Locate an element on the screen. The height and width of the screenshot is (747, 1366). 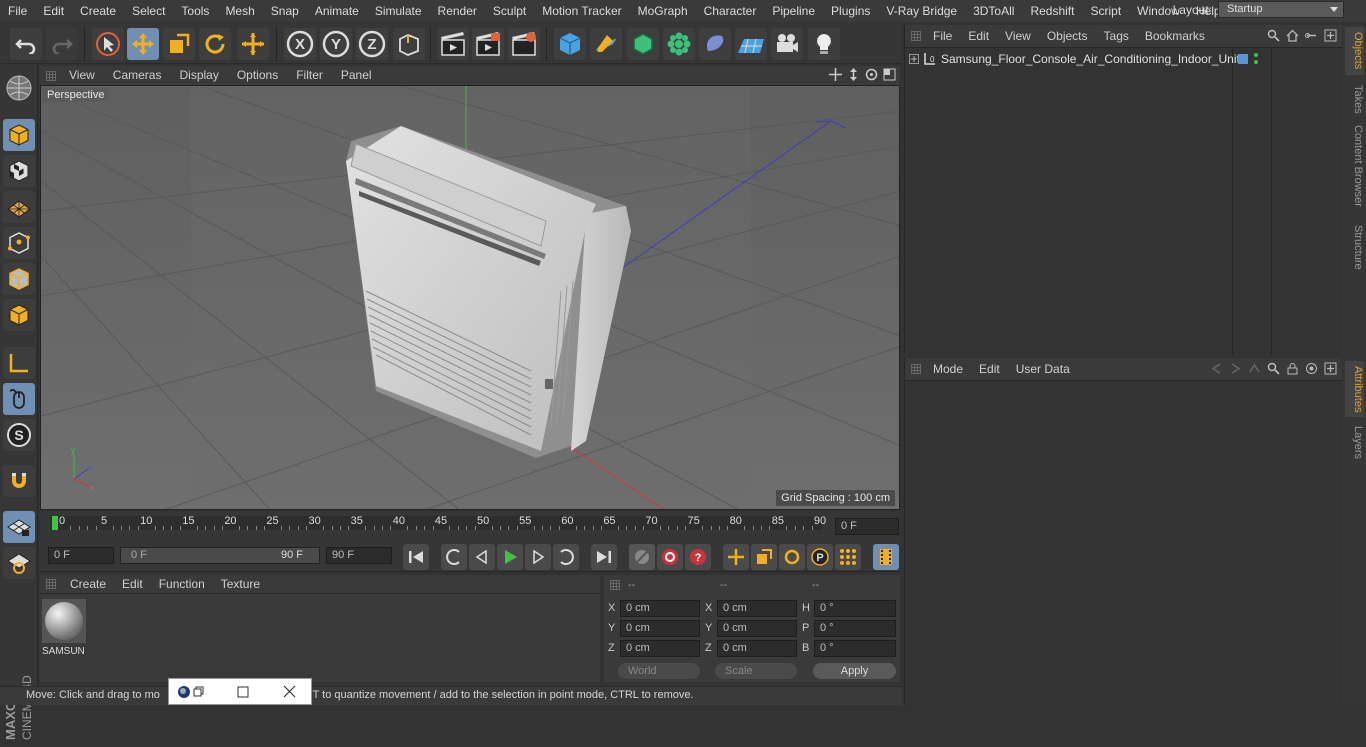
y-axis-lock-button: Y is located at coordinates (336, 44).